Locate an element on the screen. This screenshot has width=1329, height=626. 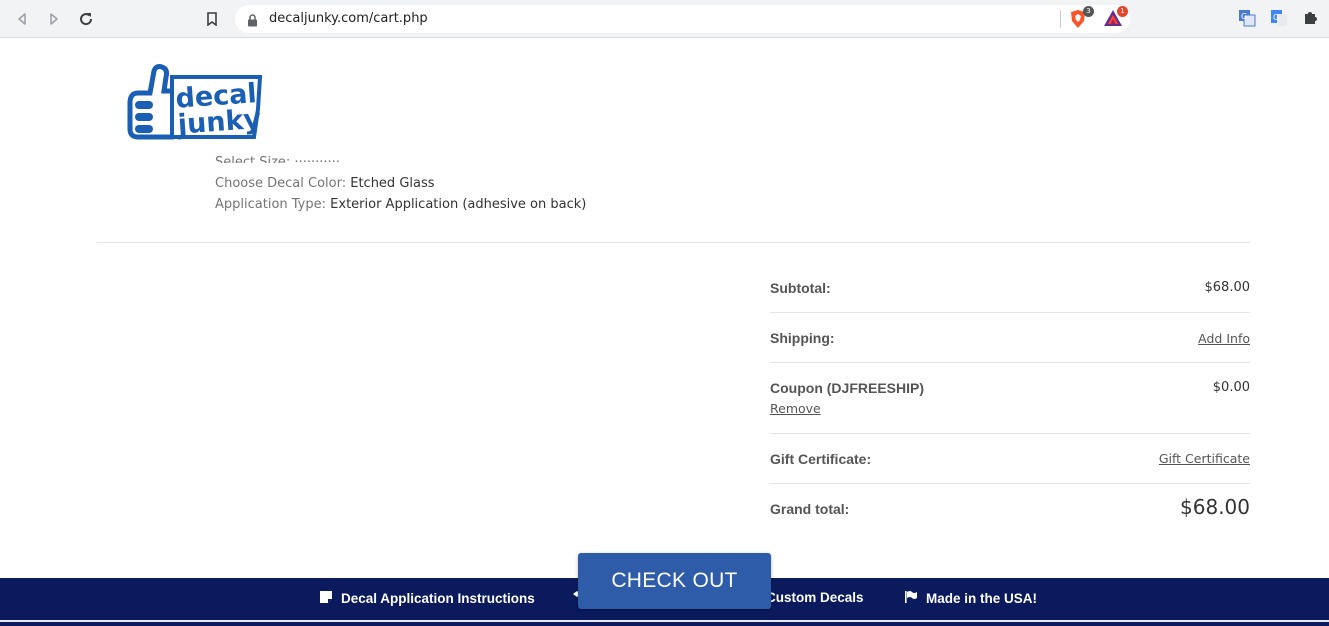
coupon-label: Coupon (DJFREESHIP) is located at coordinates (847, 388).